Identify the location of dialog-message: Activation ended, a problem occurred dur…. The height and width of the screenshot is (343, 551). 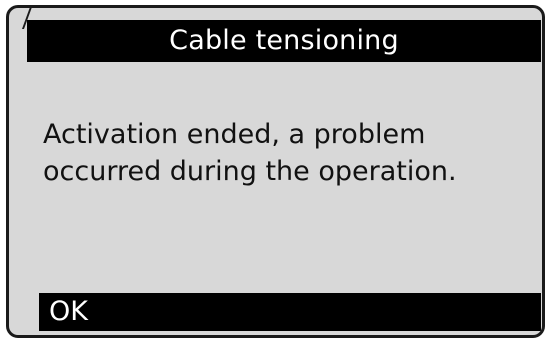
(250, 153).